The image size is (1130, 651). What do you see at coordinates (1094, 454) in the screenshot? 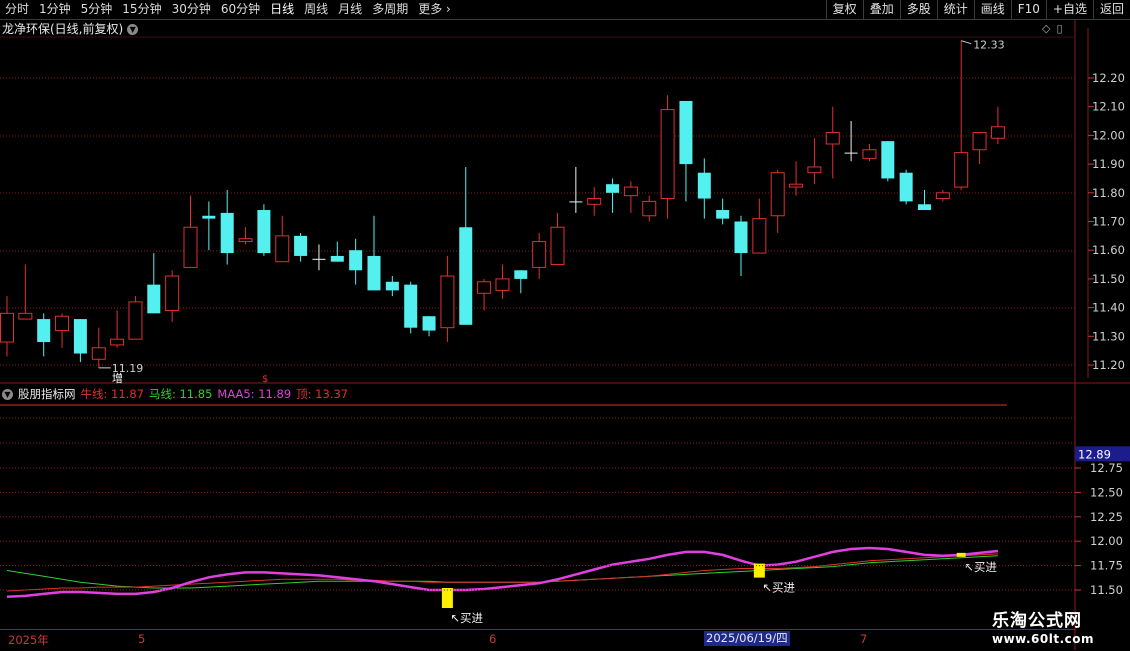
I see `current-value-label: 12.89` at bounding box center [1094, 454].